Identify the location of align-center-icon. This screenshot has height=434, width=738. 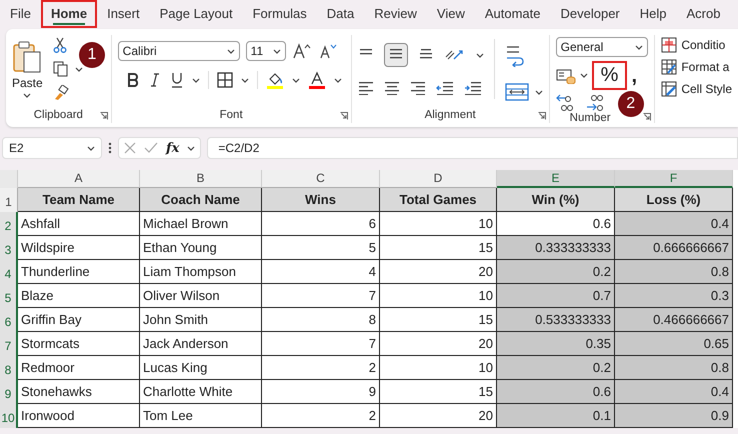
(392, 88).